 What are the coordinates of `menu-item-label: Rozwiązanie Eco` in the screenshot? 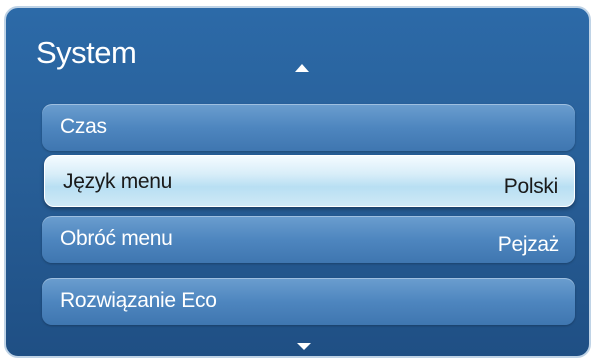 It's located at (138, 300).